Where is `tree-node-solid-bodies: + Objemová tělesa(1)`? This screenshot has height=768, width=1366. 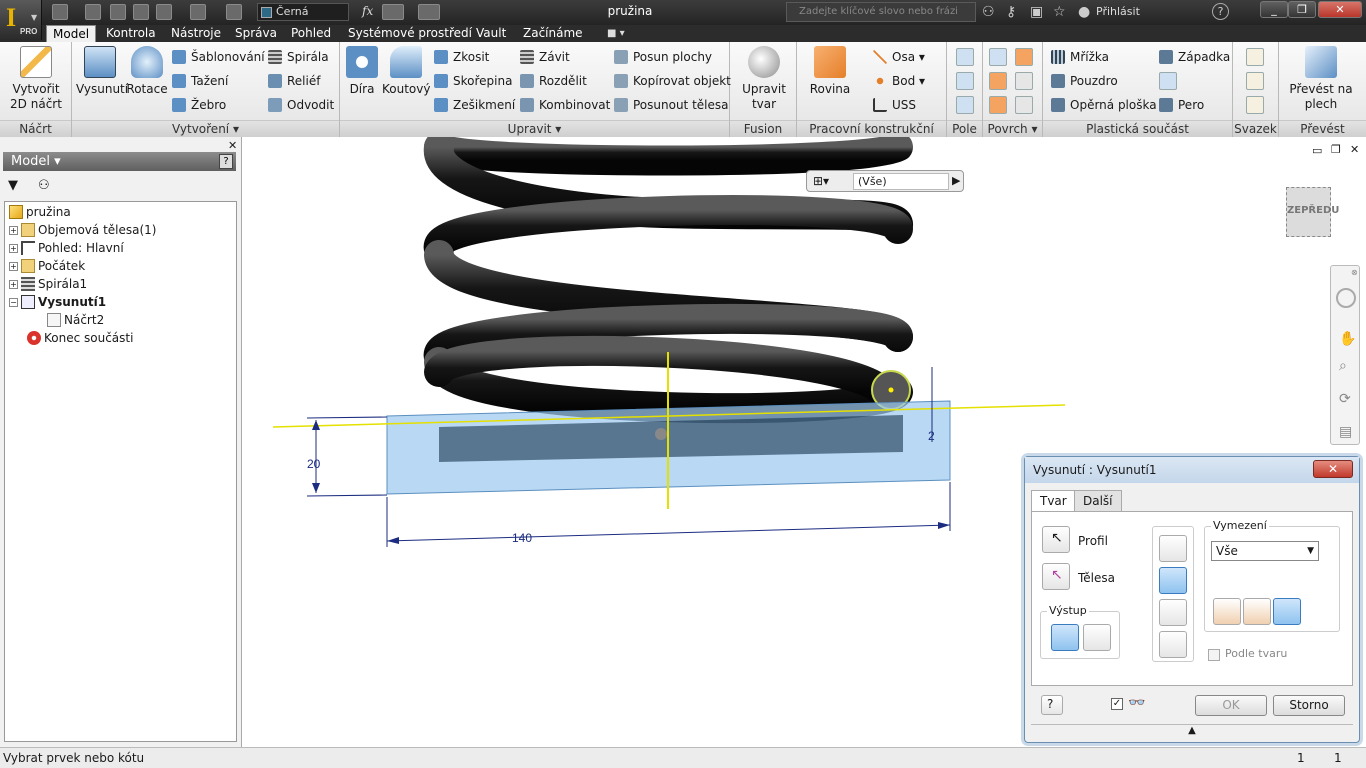
tree-node-solid-bodies: + Objemová tělesa(1) is located at coordinates (83, 230).